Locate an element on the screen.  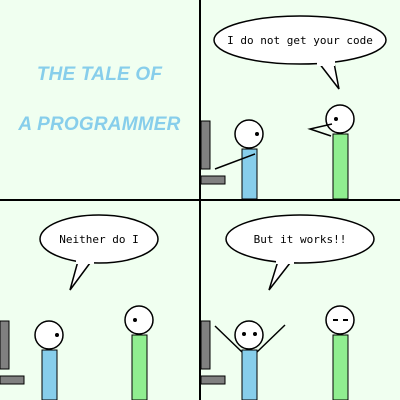
title-line-2: A PROGRAMMER is located at coordinates (99, 124).